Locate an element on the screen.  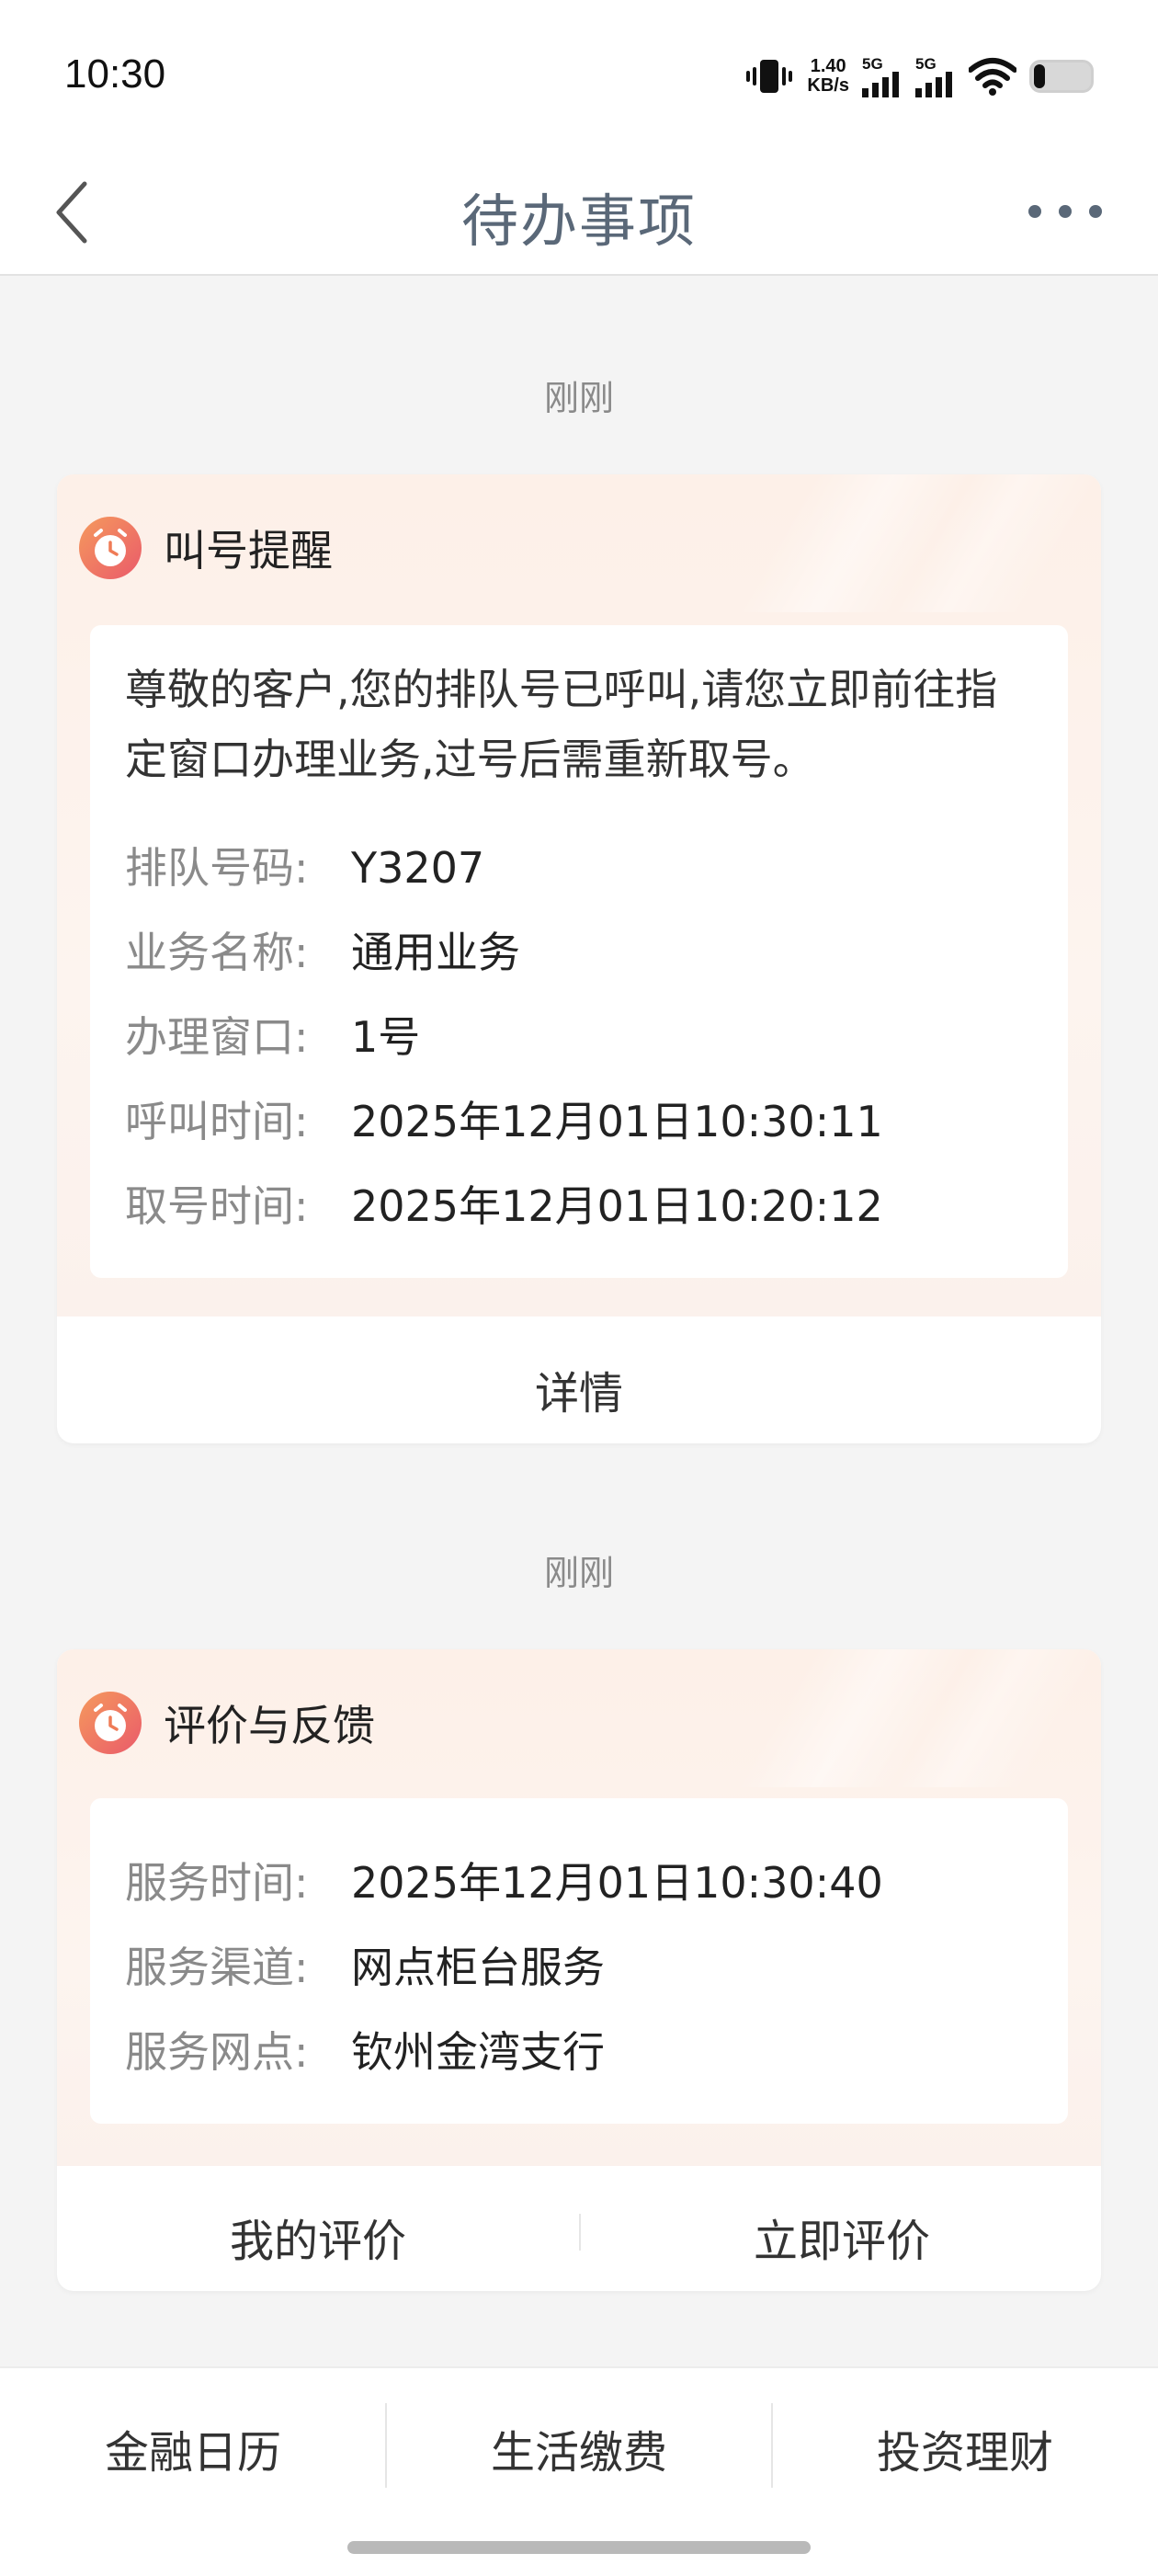
field-label: 服务渠道: is located at coordinates (217, 1967).